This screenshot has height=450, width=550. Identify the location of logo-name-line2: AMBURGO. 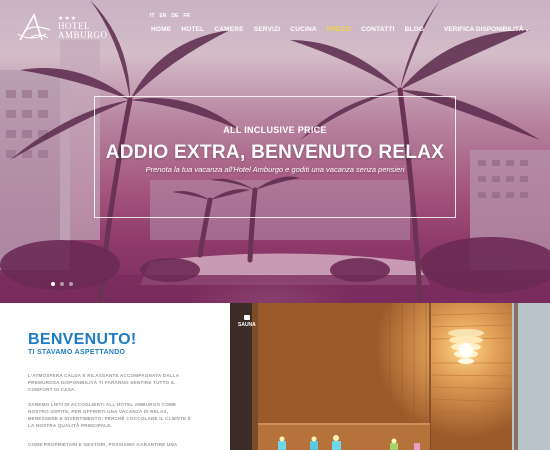
(83, 35).